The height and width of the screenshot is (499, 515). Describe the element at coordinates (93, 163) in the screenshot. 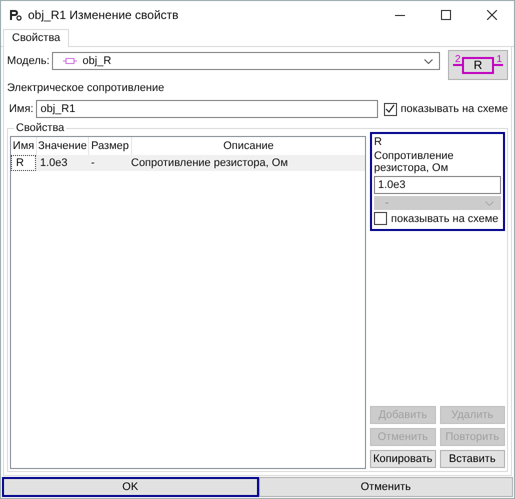

I see `table-cell-text: -` at that location.